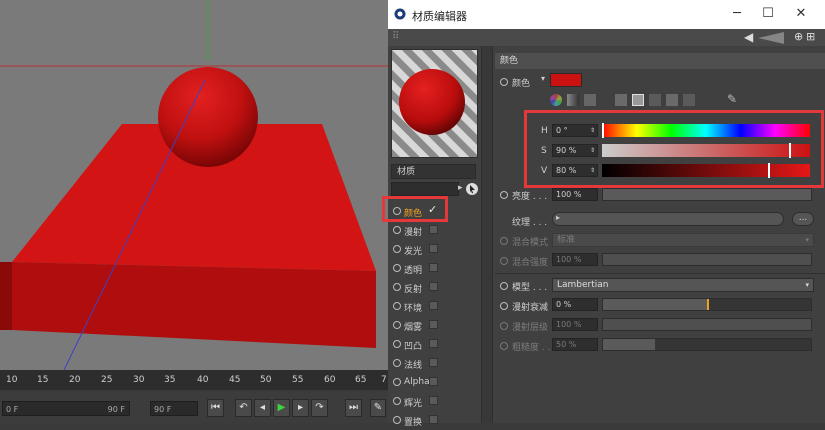 This screenshot has width=825, height=430. What do you see at coordinates (590, 100) in the screenshot?
I see `image-picker-icon` at bounding box center [590, 100].